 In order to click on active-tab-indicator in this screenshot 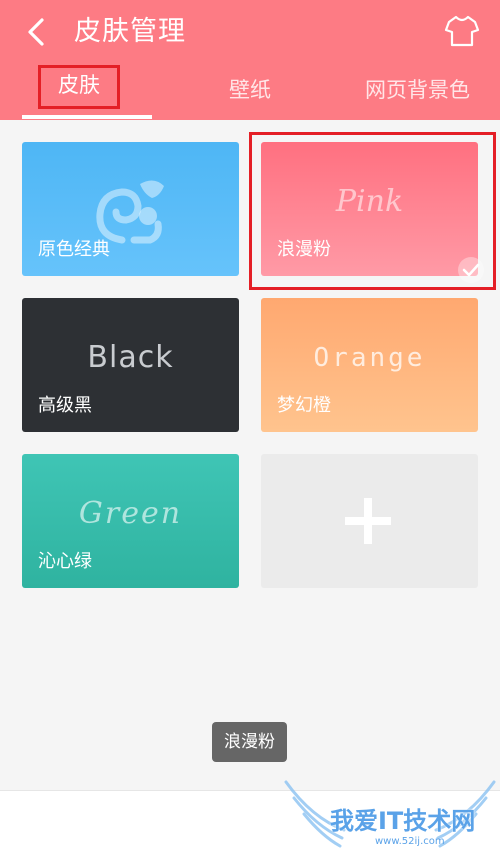, I will do `click(87, 117)`.